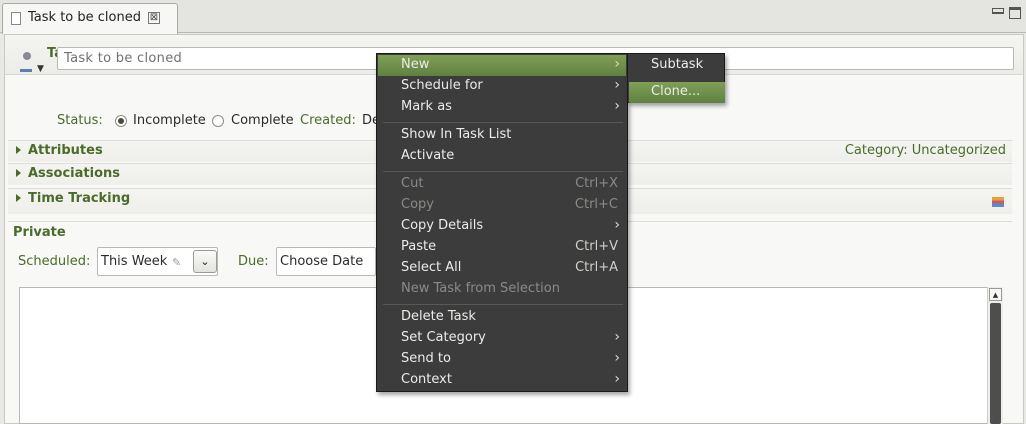 This screenshot has height=424, width=1026. I want to click on scheduled-value: This Week, so click(134, 261).